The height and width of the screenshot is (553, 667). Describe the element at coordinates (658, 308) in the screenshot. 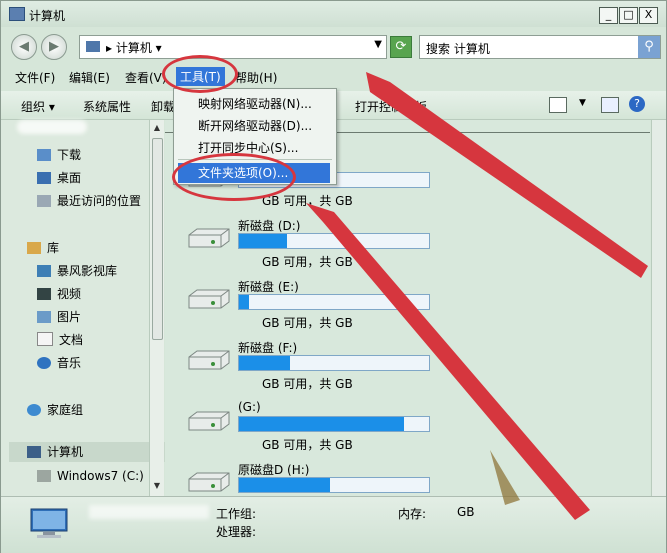

I see `main-scrollbar` at that location.